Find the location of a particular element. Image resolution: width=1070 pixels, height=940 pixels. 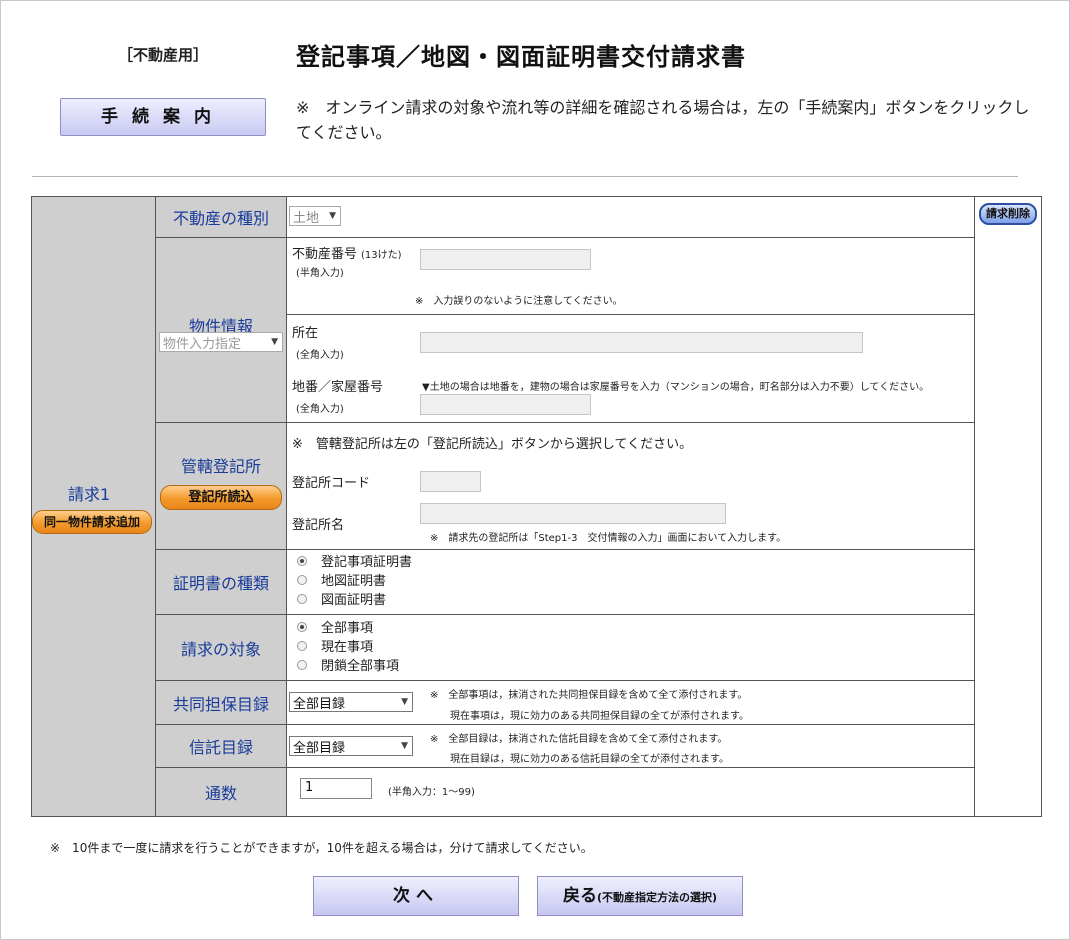

radio-certificate-drawing: 図面証明書 is located at coordinates (354, 598).